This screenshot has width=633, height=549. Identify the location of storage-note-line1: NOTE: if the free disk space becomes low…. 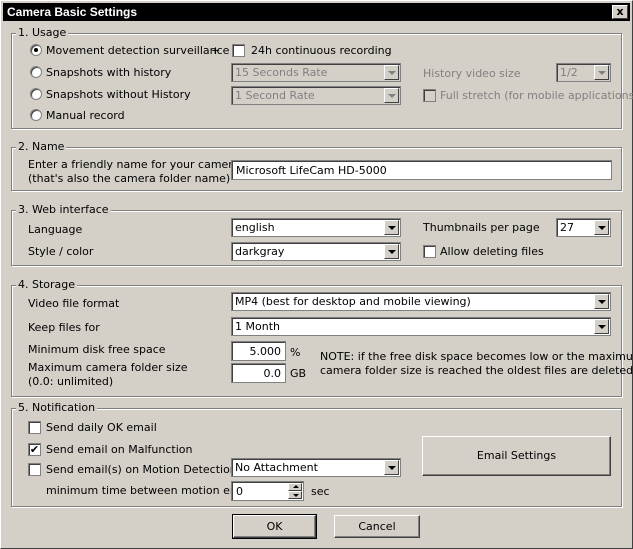
(476, 356).